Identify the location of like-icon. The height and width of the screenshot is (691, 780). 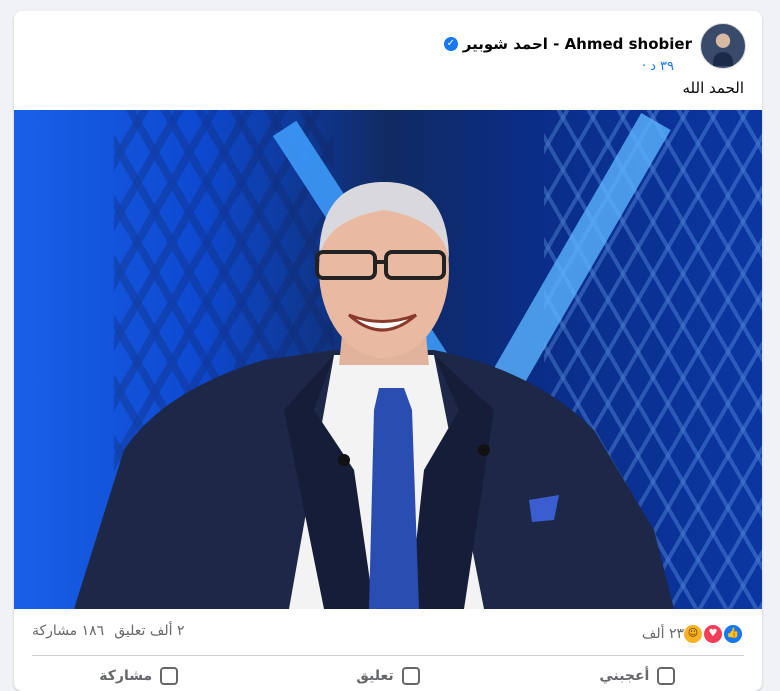
(666, 676).